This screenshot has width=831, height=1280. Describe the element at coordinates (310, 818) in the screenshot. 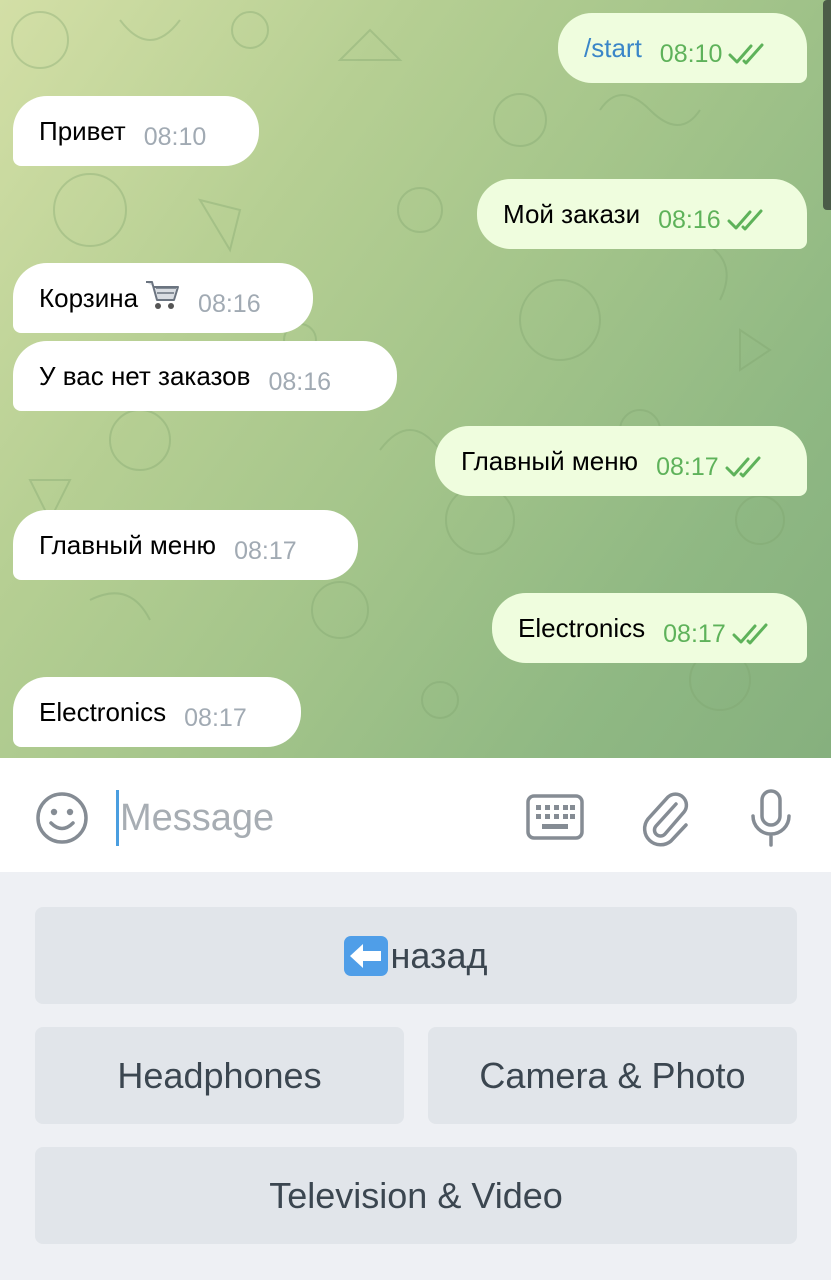

I see `message-input` at that location.